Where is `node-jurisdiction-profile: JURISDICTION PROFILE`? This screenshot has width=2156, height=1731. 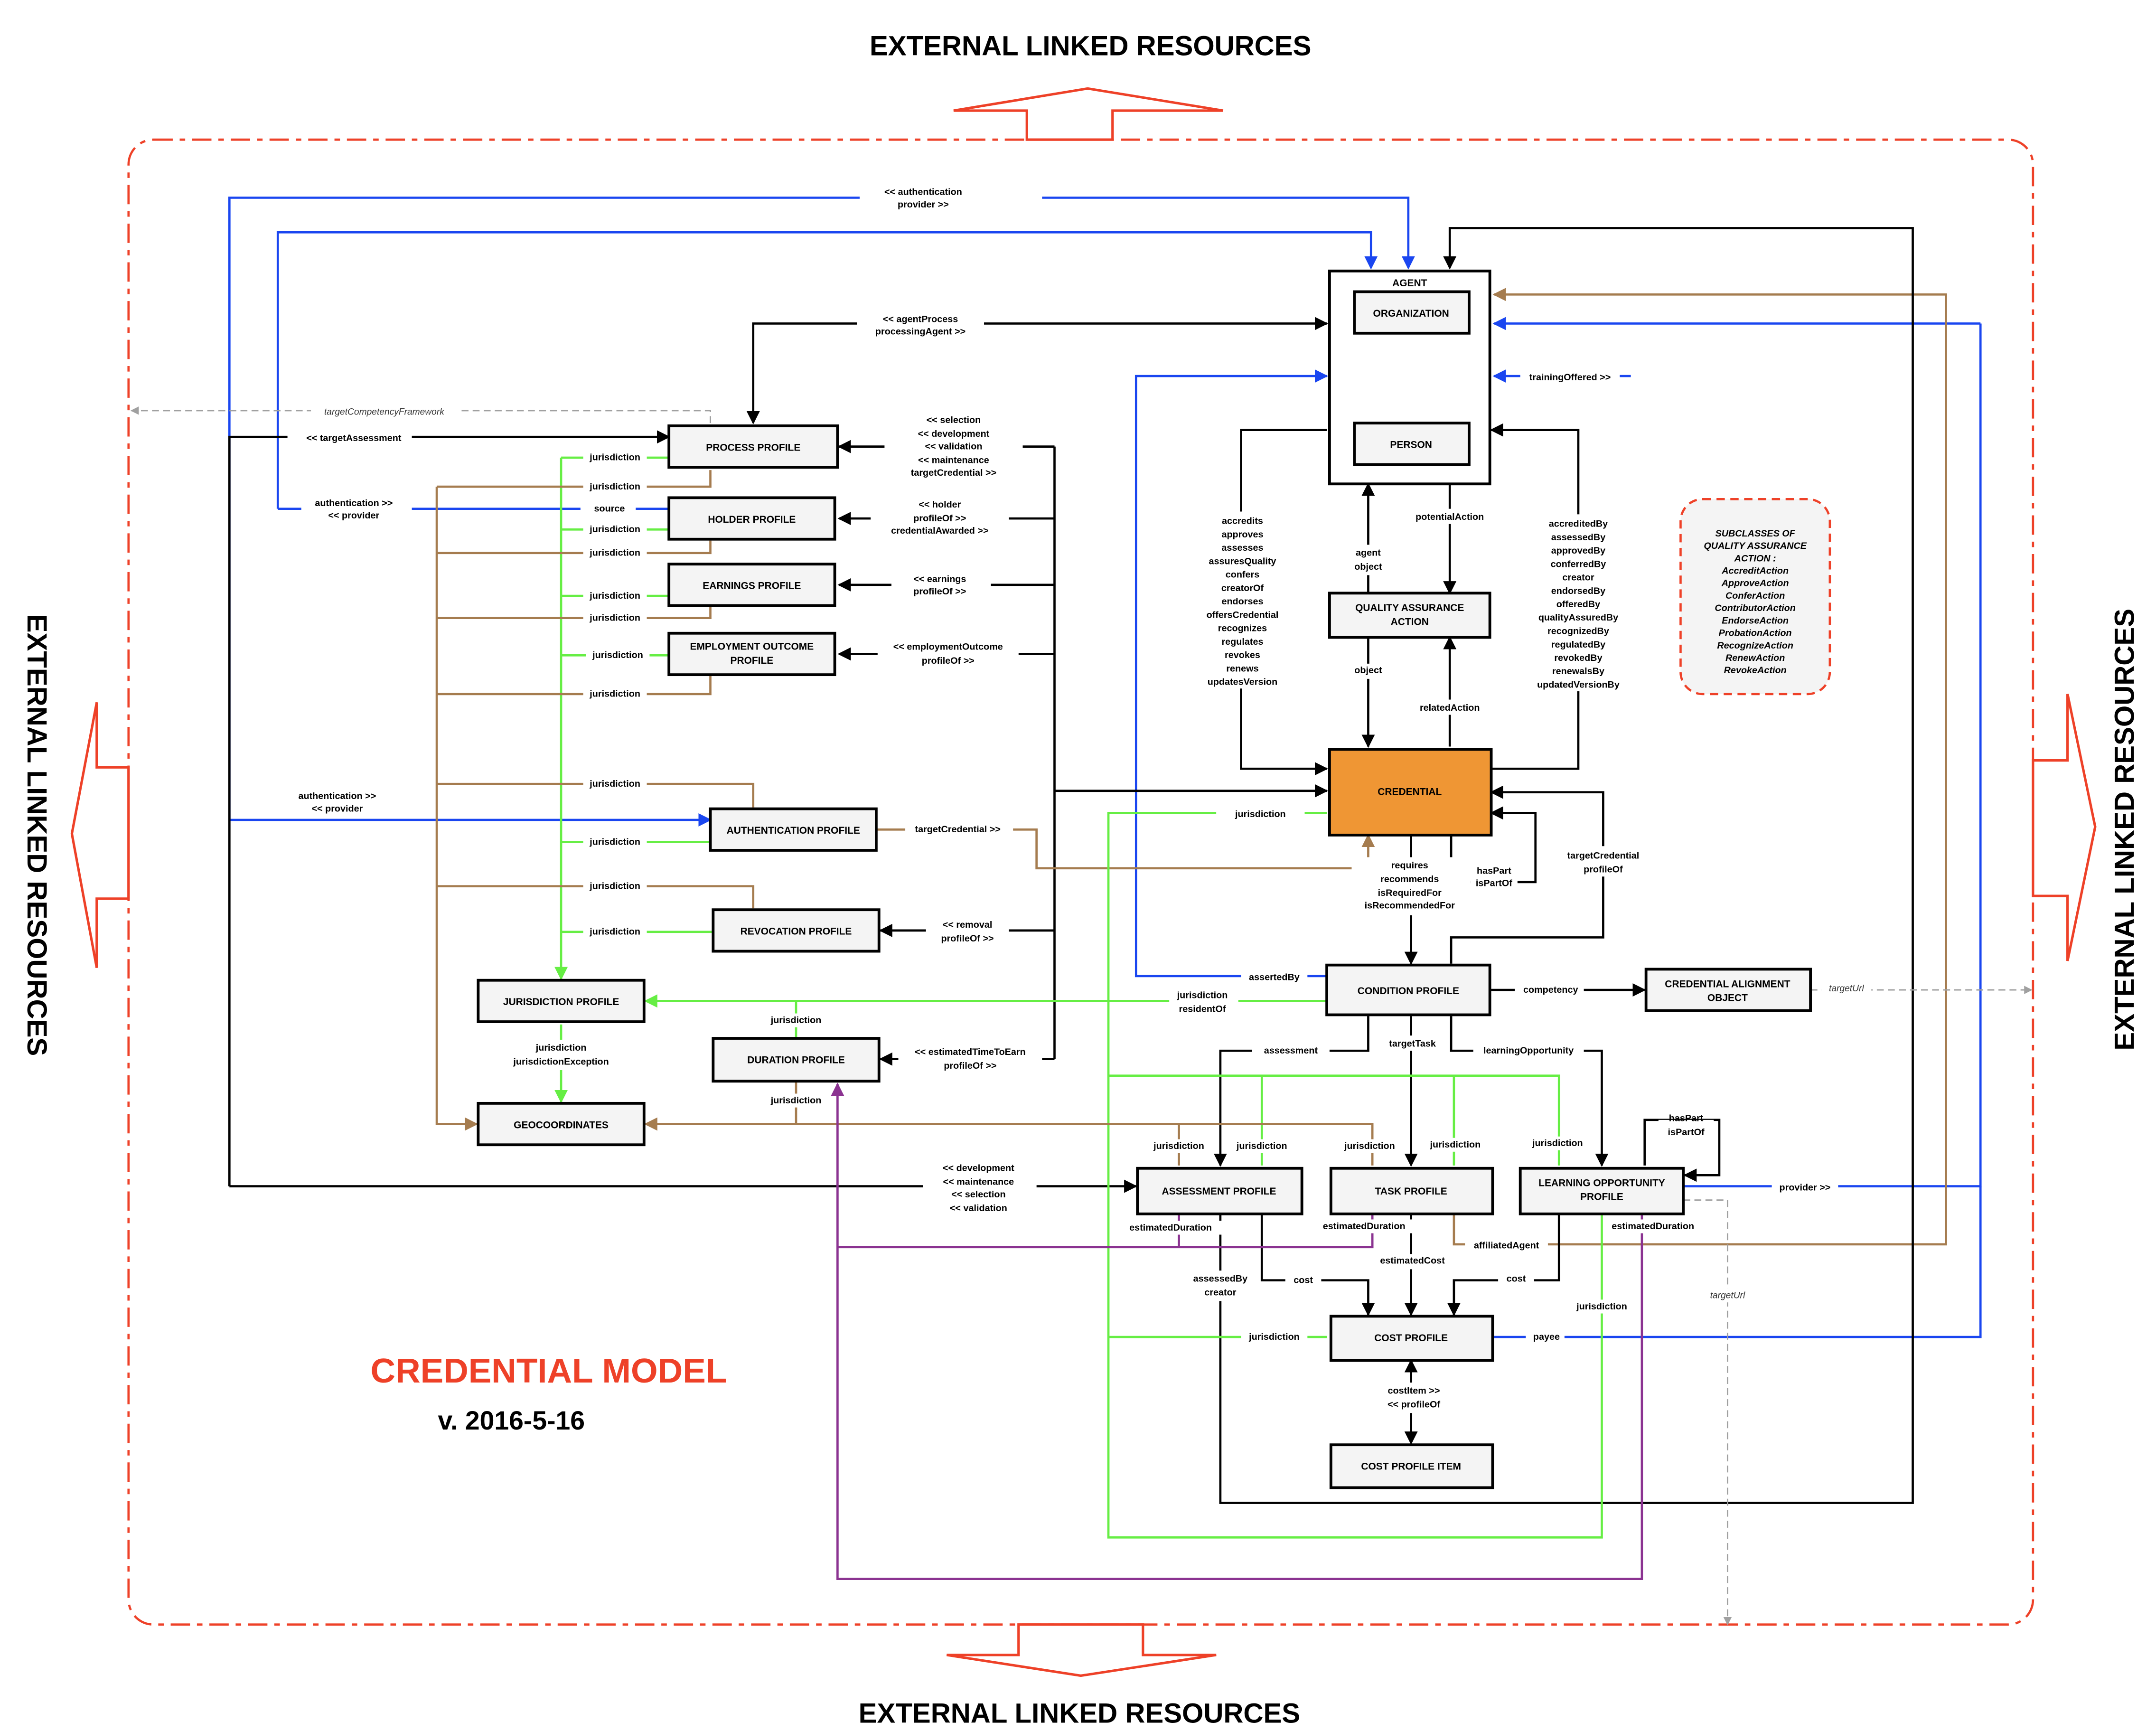 node-jurisdiction-profile: JURISDICTION PROFILE is located at coordinates (561, 1000).